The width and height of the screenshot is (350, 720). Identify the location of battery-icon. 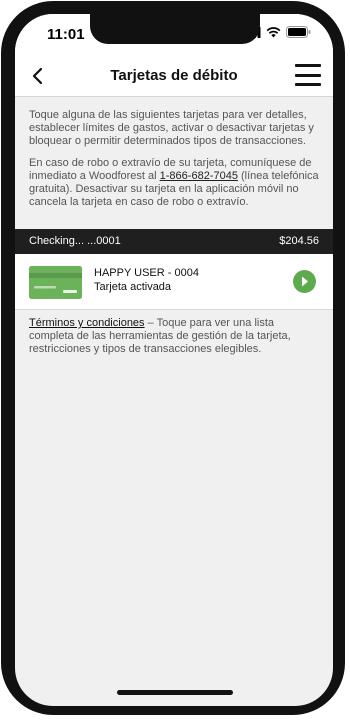
(298, 32).